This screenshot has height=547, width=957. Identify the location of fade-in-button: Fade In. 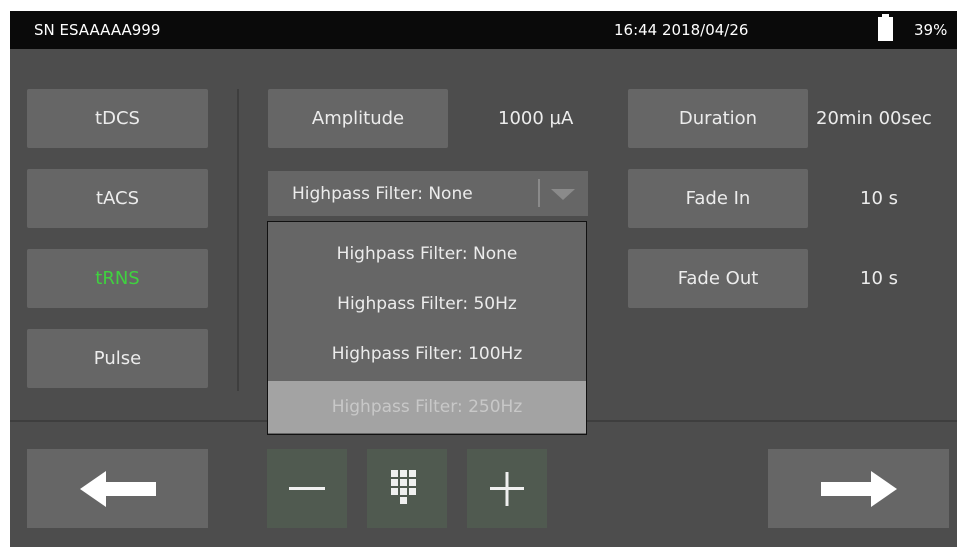
(718, 198).